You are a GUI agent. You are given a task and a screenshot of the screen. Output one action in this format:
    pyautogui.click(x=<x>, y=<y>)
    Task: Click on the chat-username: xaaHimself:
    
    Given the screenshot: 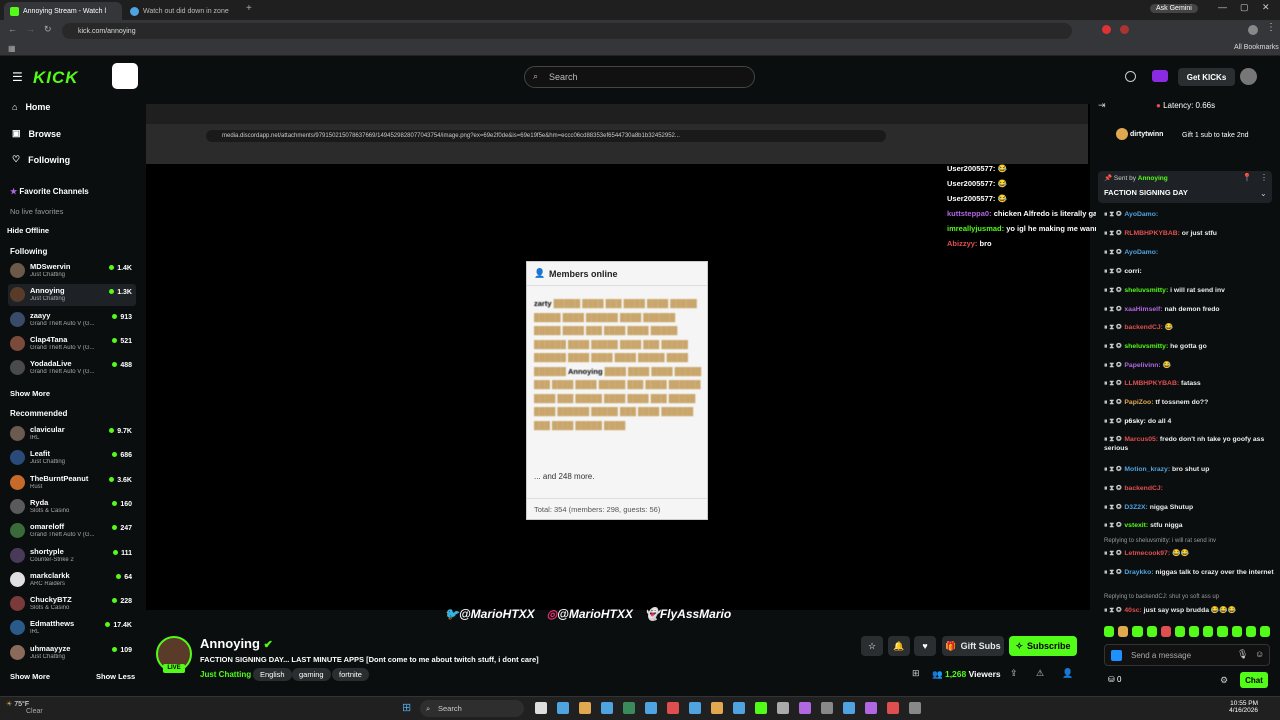 What is the action you would take?
    pyautogui.click(x=1143, y=309)
    